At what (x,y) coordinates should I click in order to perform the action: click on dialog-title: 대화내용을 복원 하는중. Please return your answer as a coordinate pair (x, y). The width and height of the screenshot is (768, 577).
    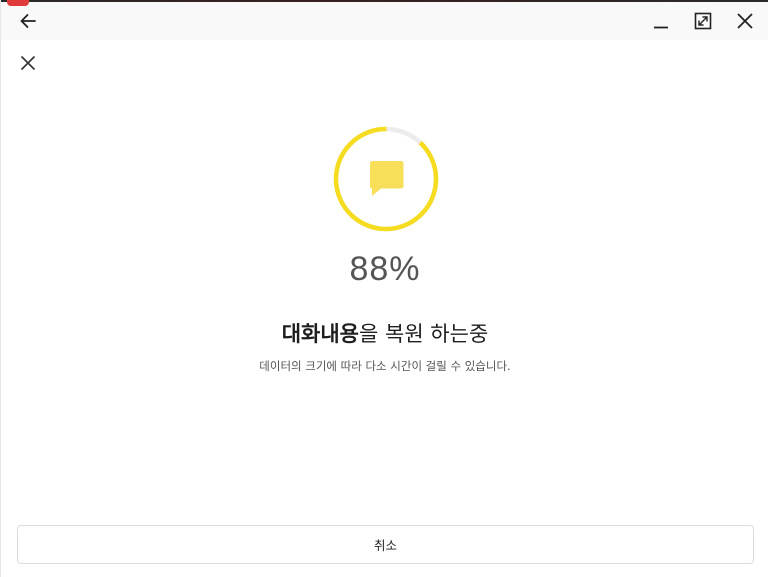
    Looking at the image, I should click on (384, 333).